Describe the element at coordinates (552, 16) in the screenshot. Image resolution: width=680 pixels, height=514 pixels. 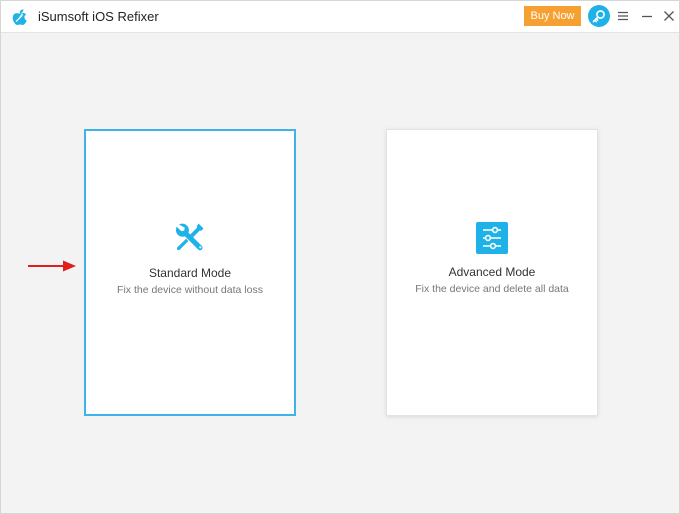
I see `buy-now-button: Buy Now` at that location.